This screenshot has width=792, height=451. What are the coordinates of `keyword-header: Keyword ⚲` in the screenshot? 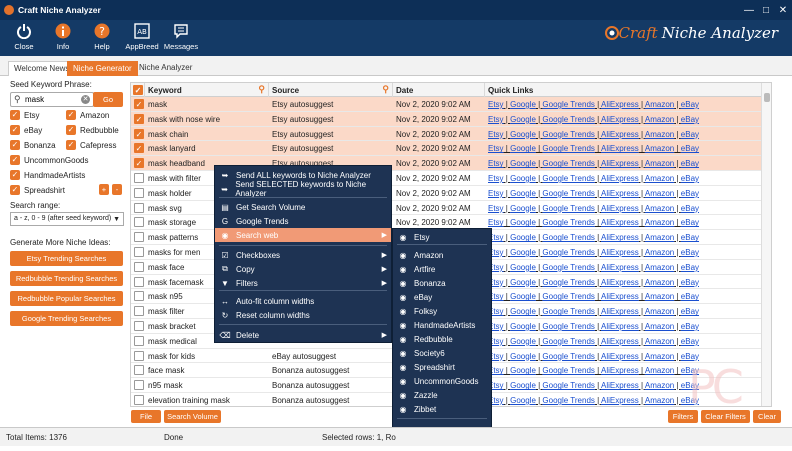 It's located at (207, 90).